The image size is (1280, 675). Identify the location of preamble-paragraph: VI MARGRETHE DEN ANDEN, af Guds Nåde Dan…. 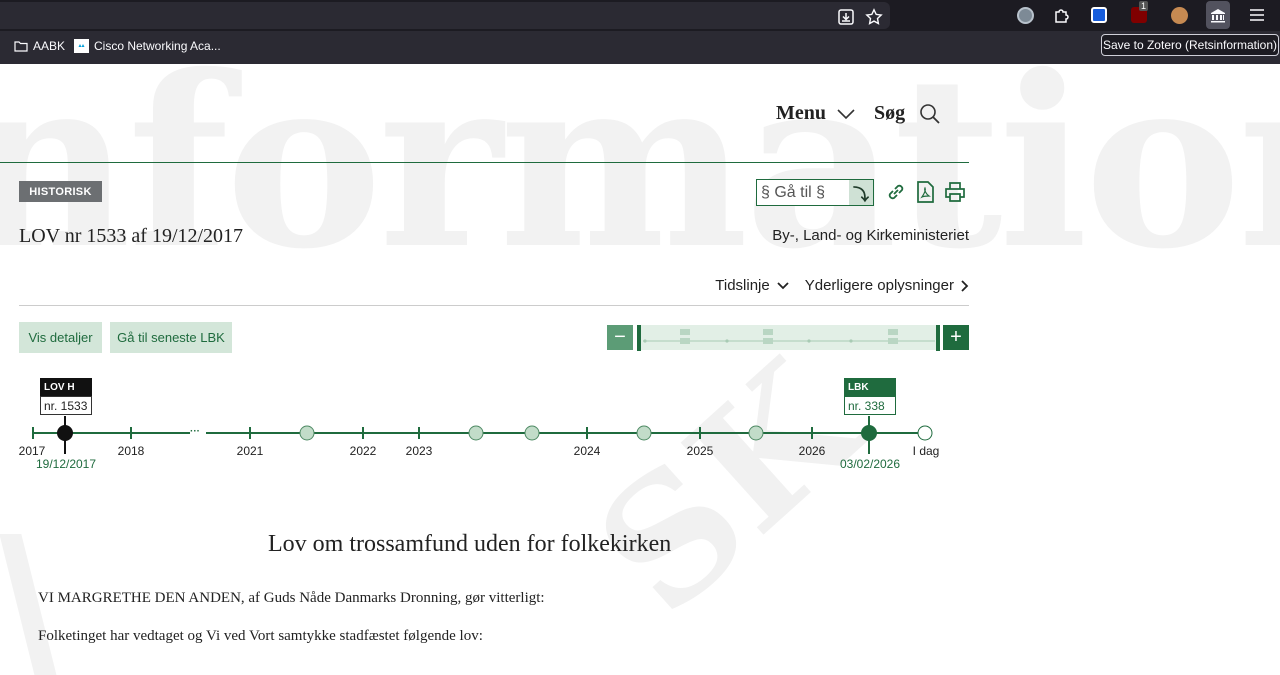
(291, 598).